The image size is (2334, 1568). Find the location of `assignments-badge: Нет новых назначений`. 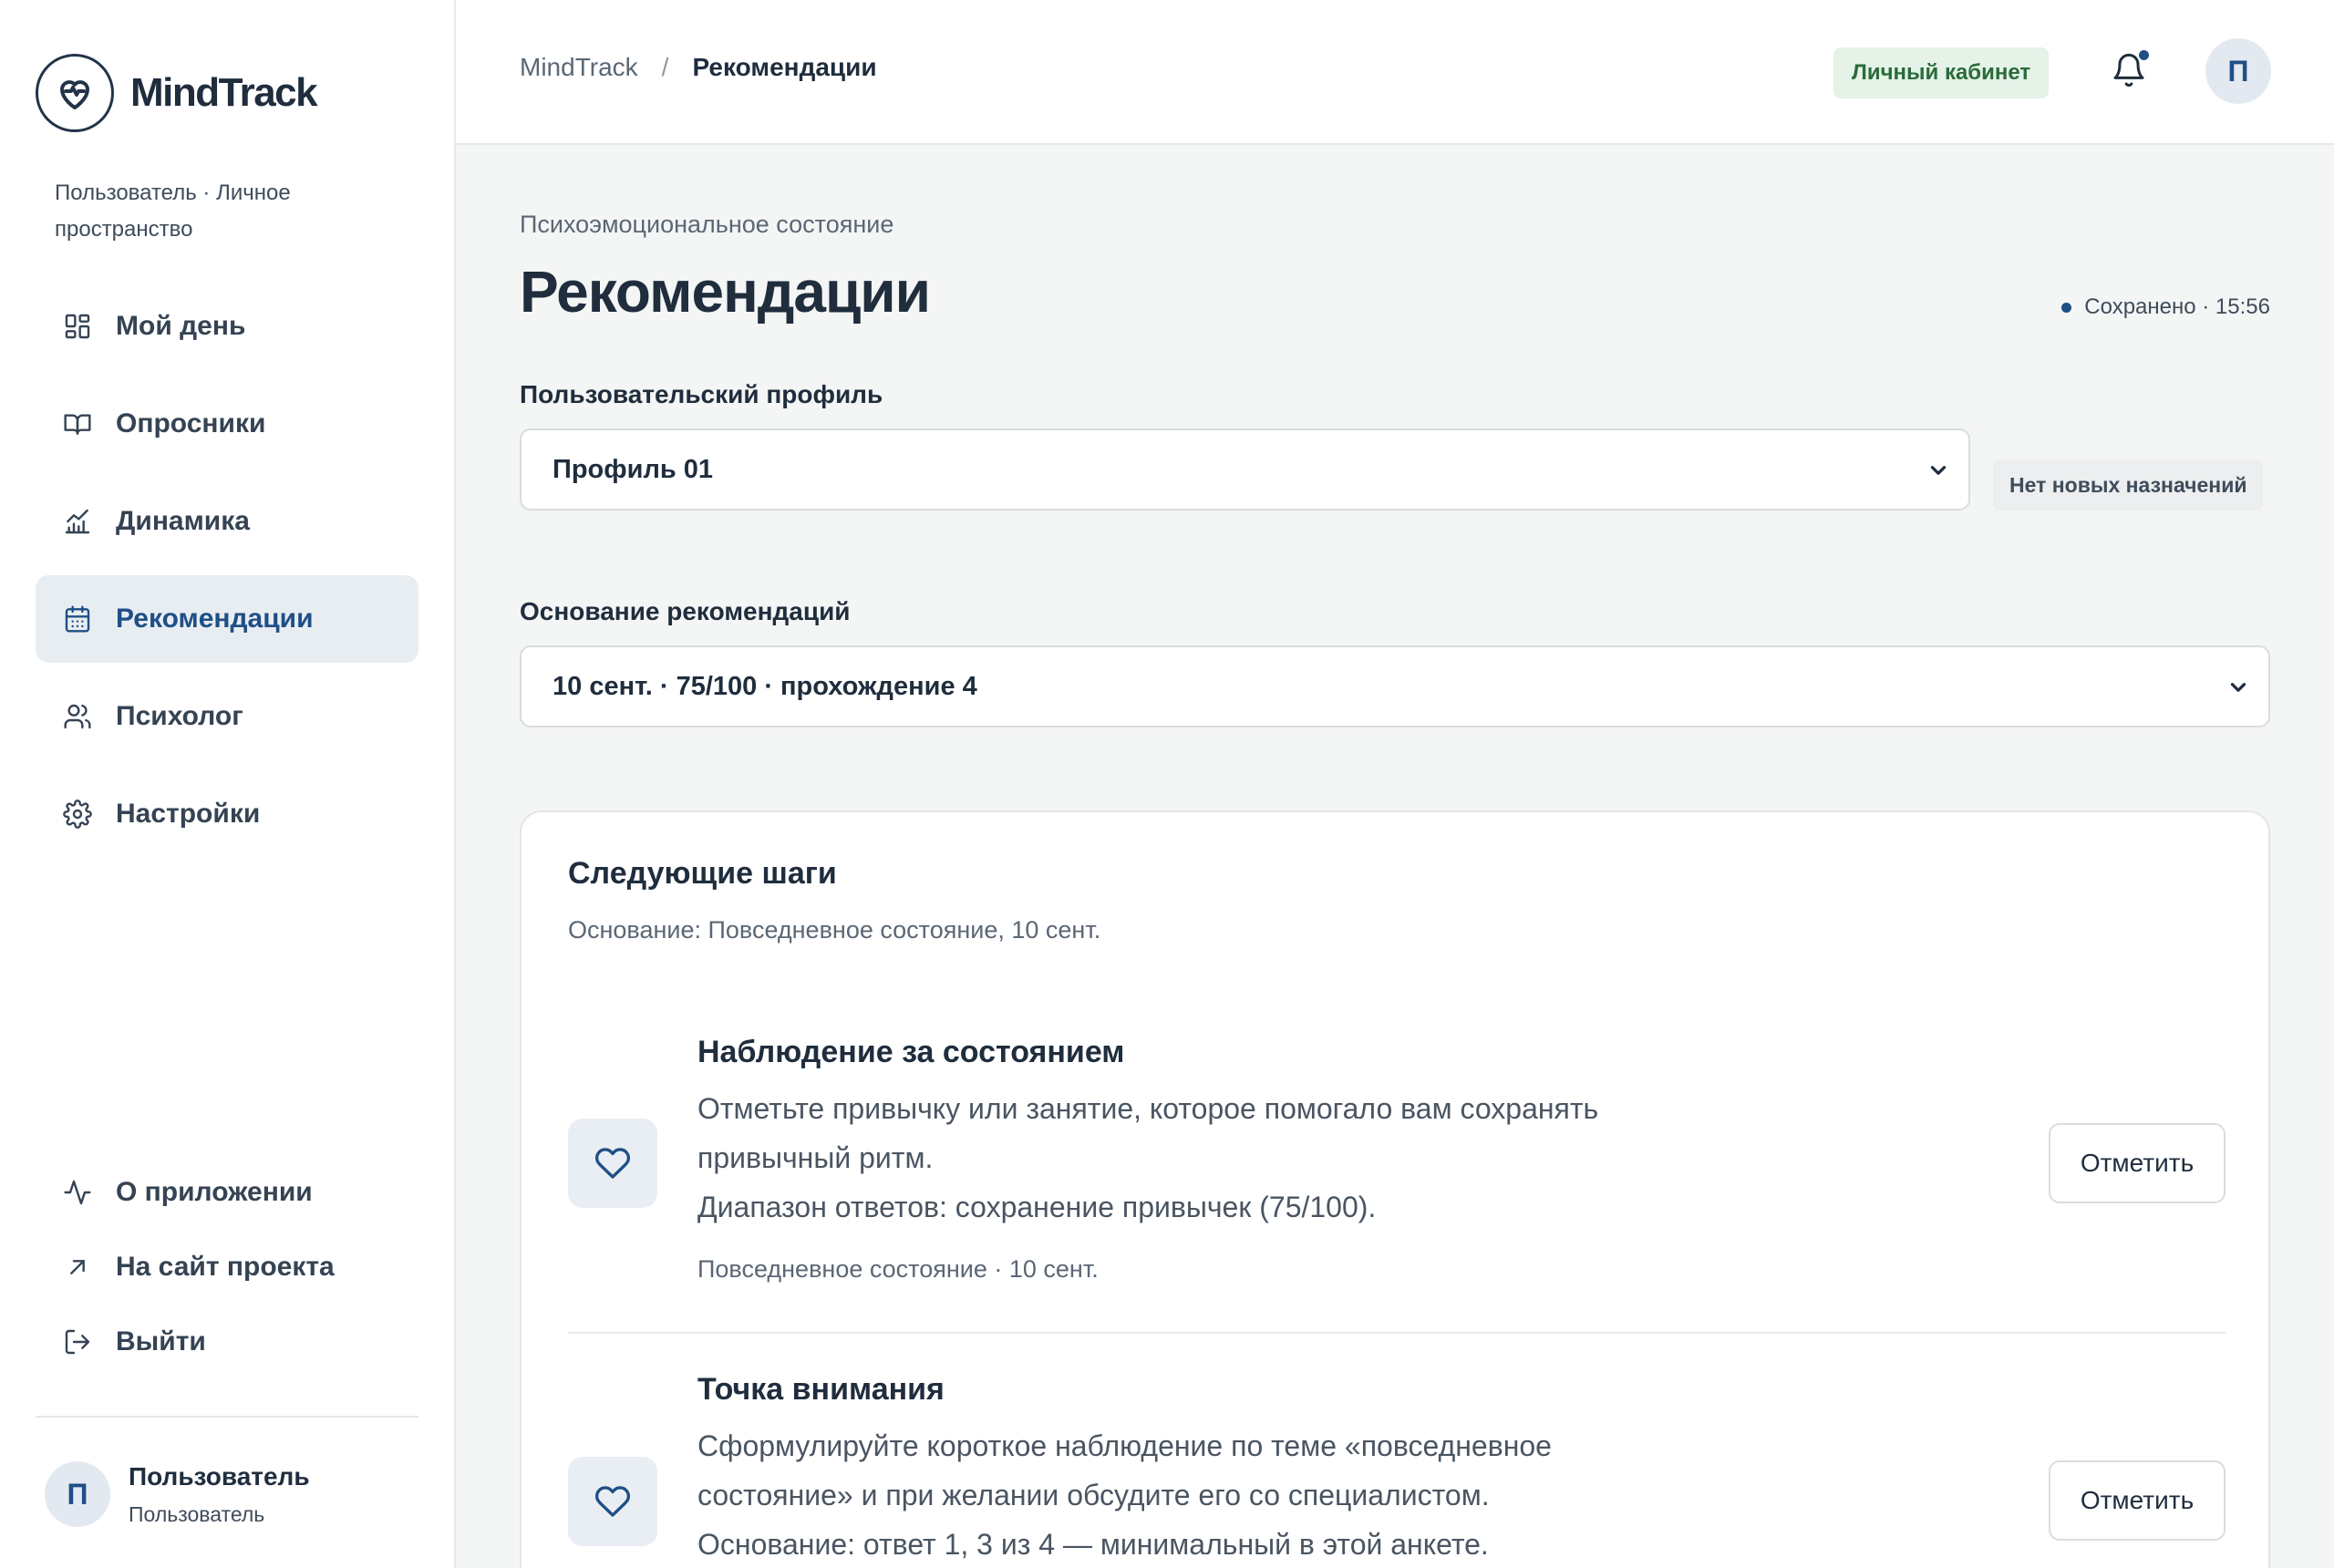

assignments-badge: Нет новых назначений is located at coordinates (2128, 485).